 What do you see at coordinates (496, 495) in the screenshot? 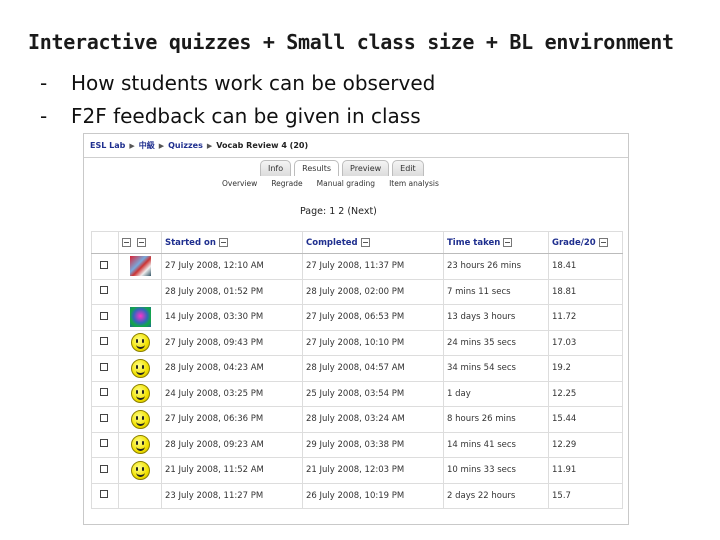
I see `time-taken-cell: 2 days 22 hours` at bounding box center [496, 495].